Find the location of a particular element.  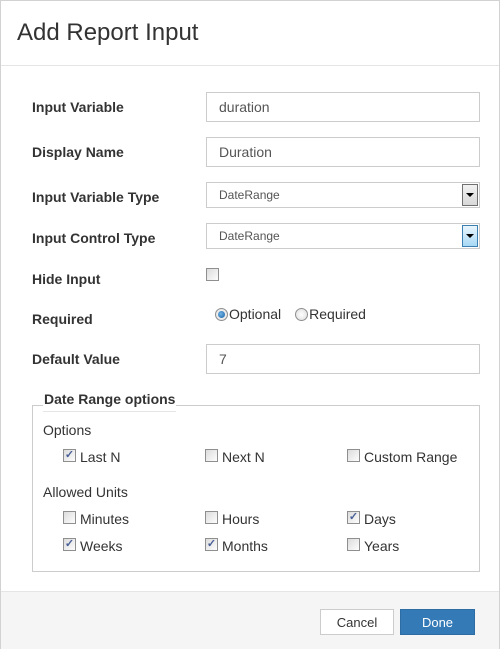

weeks-checkbox: ✓ is located at coordinates (69, 544).